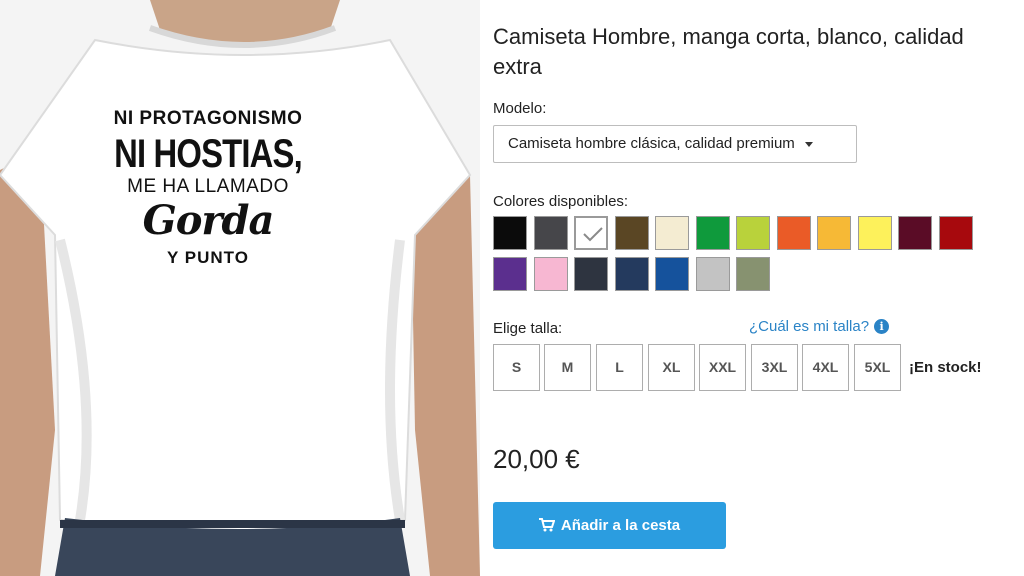 The height and width of the screenshot is (576, 1024). Describe the element at coordinates (722, 367) in the screenshot. I see `size-option: XXL` at that location.